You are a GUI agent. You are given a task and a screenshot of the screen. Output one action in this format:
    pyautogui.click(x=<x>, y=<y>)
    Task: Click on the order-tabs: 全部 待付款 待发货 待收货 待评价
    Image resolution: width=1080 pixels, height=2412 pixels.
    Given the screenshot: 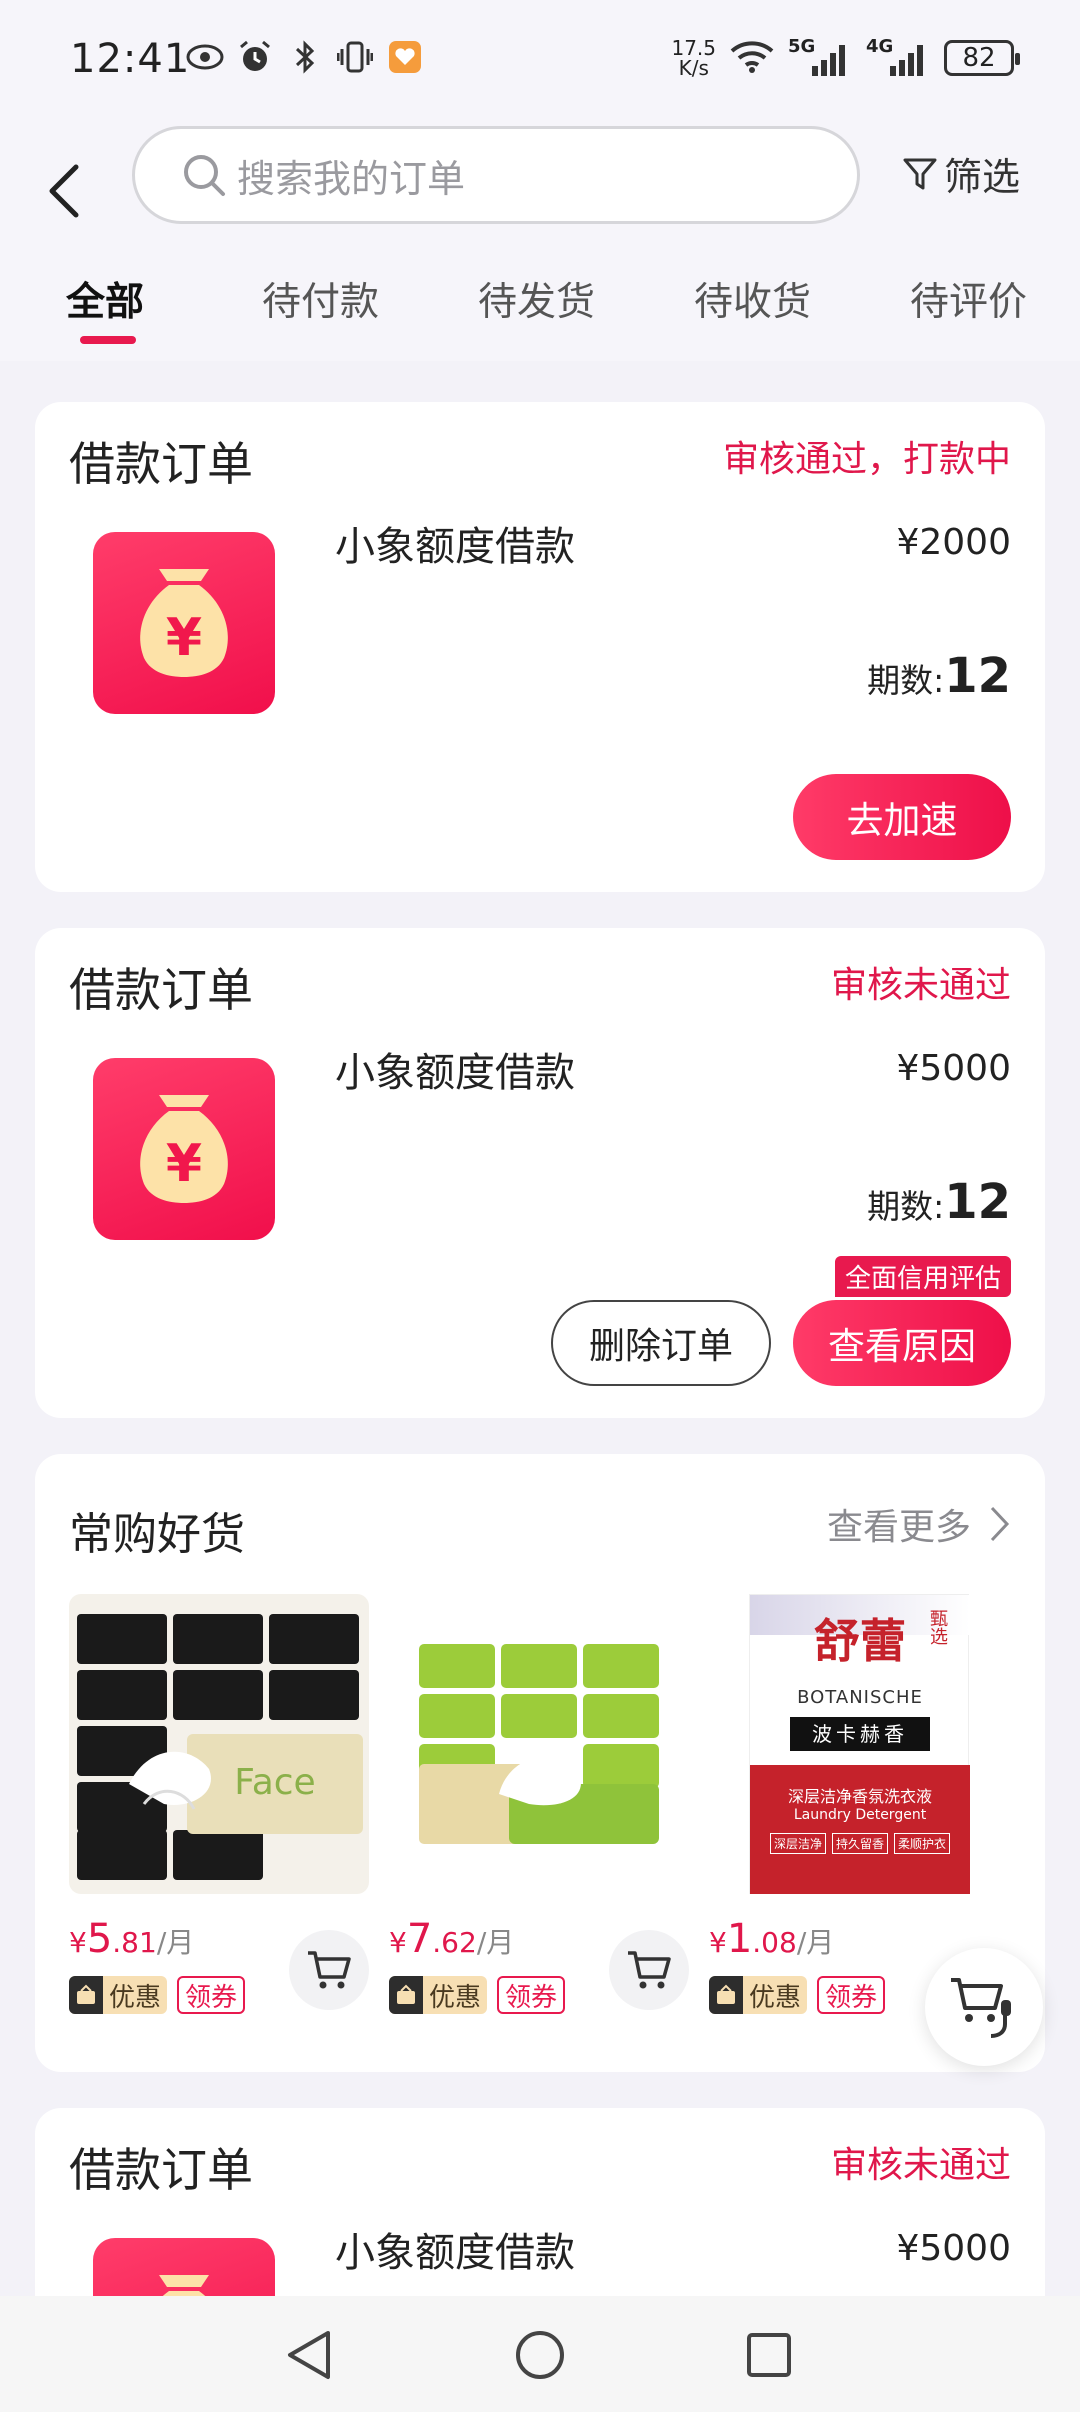 What is the action you would take?
    pyautogui.click(x=540, y=311)
    